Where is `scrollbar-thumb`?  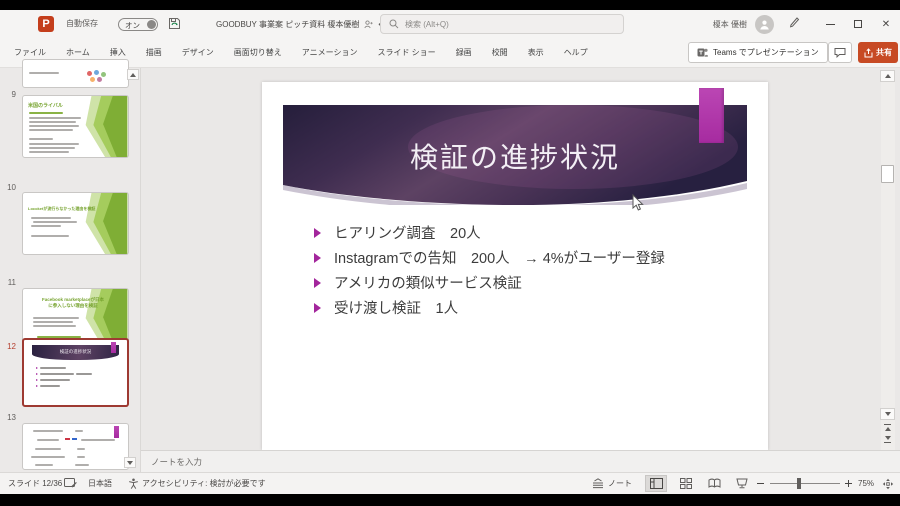 scrollbar-thumb is located at coordinates (887, 174).